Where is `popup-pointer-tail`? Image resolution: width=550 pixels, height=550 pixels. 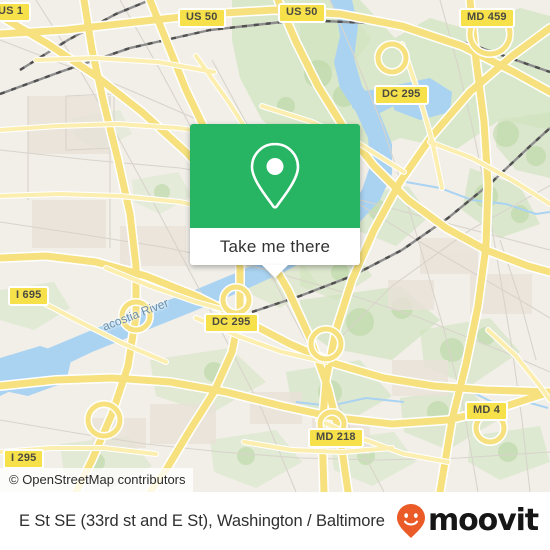
popup-pointer-tail is located at coordinates (275, 271).